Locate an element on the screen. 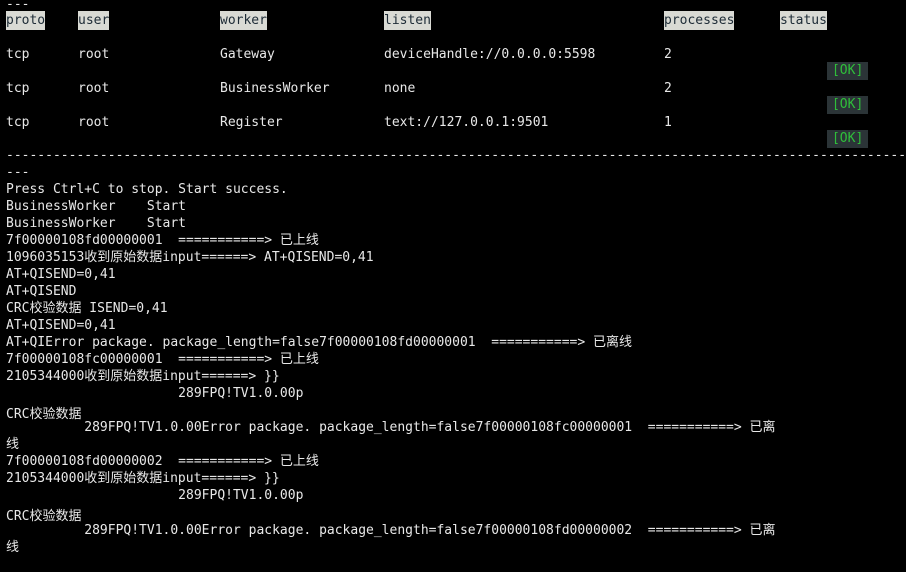 The image size is (906, 572). cell-worker: Gateway is located at coordinates (247, 54).